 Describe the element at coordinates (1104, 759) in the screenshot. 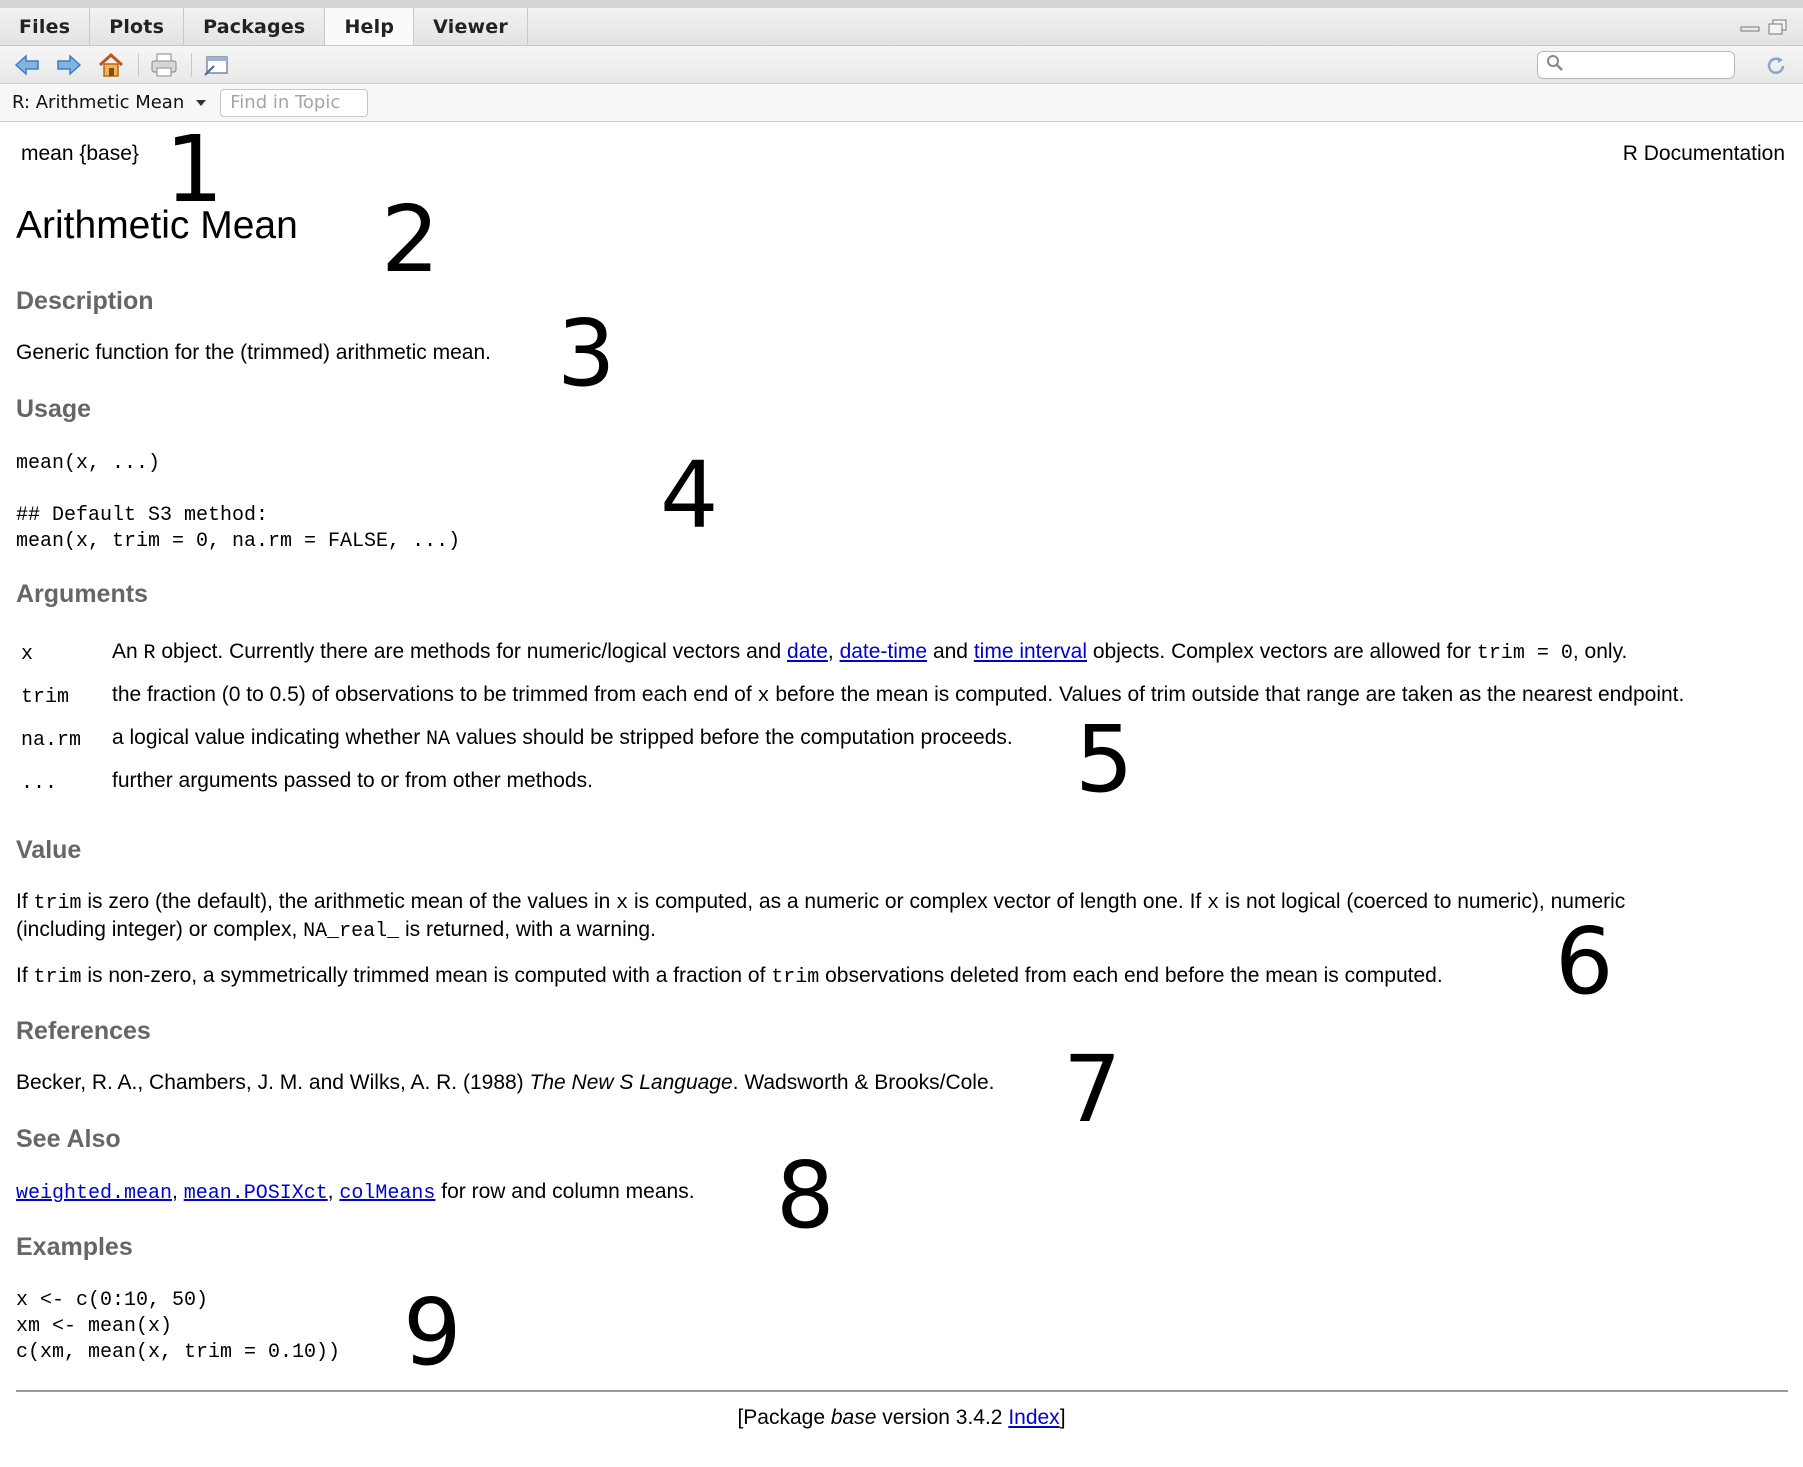

I see `annotation-number-5: 5` at that location.